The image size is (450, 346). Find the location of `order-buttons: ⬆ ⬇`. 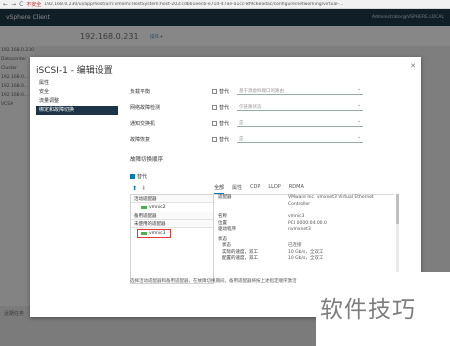

order-buttons: ⬆ ⬇ is located at coordinates (139, 188).